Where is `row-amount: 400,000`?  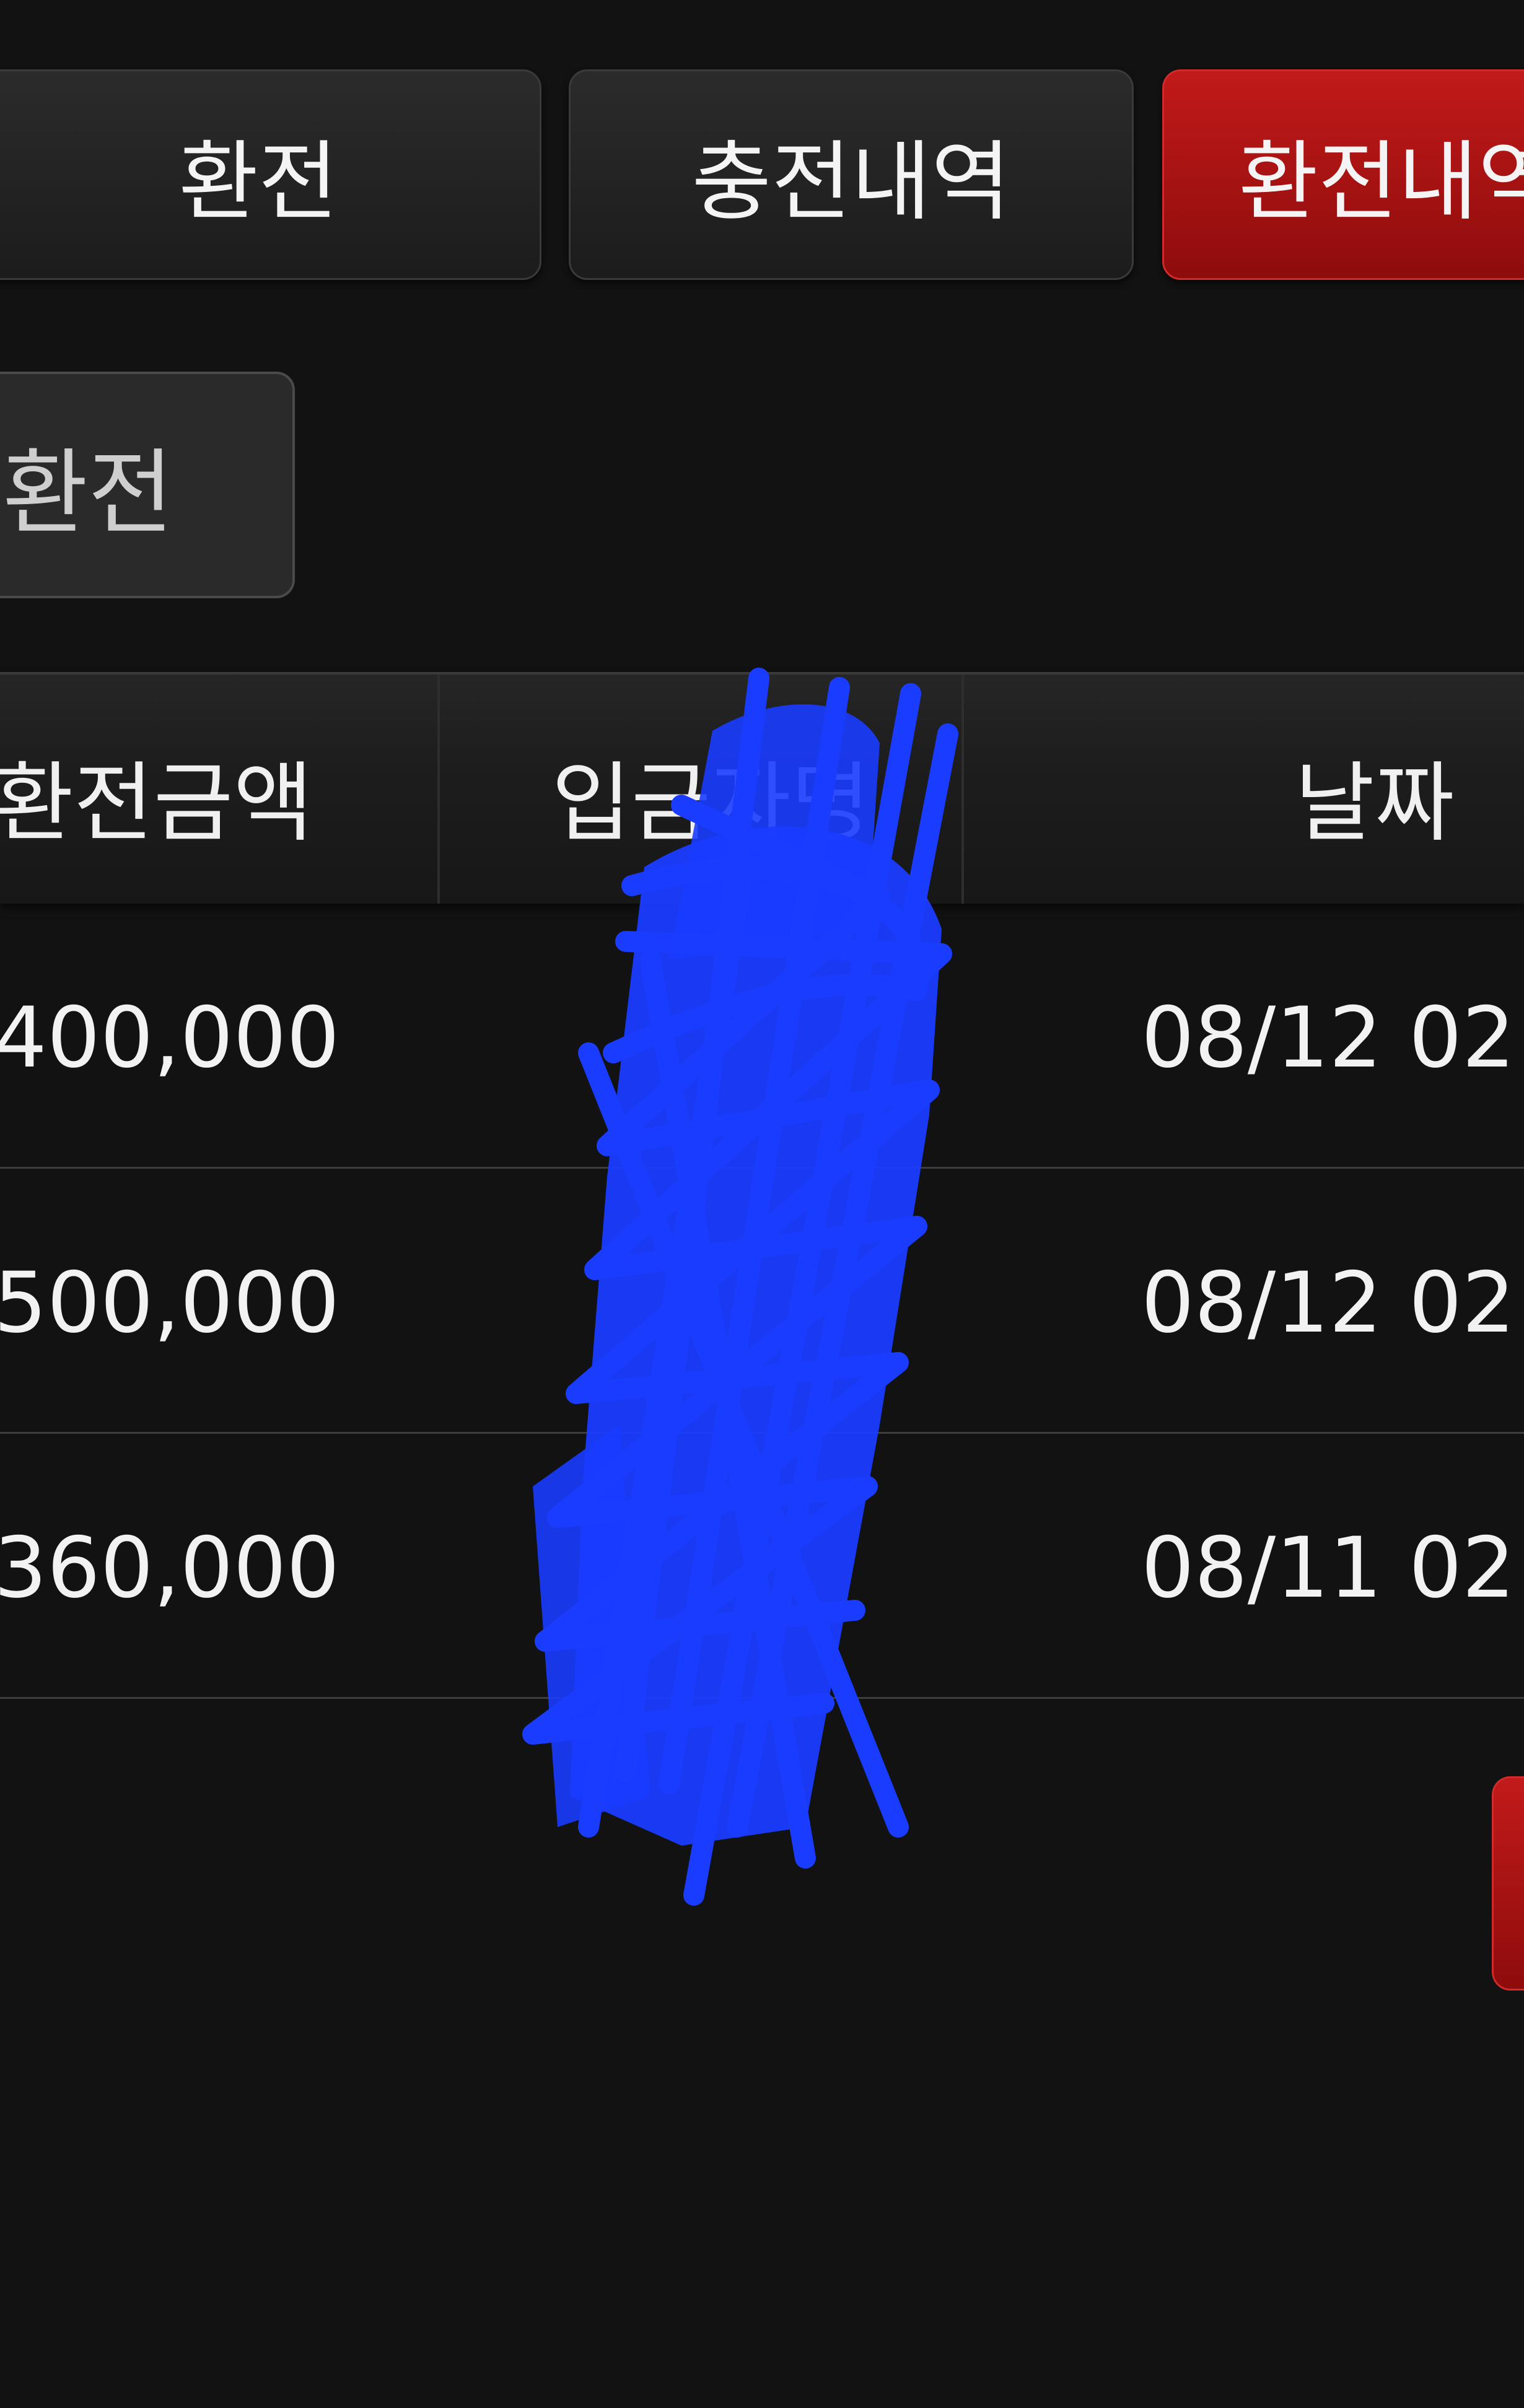
row-amount: 400,000 is located at coordinates (170, 1037).